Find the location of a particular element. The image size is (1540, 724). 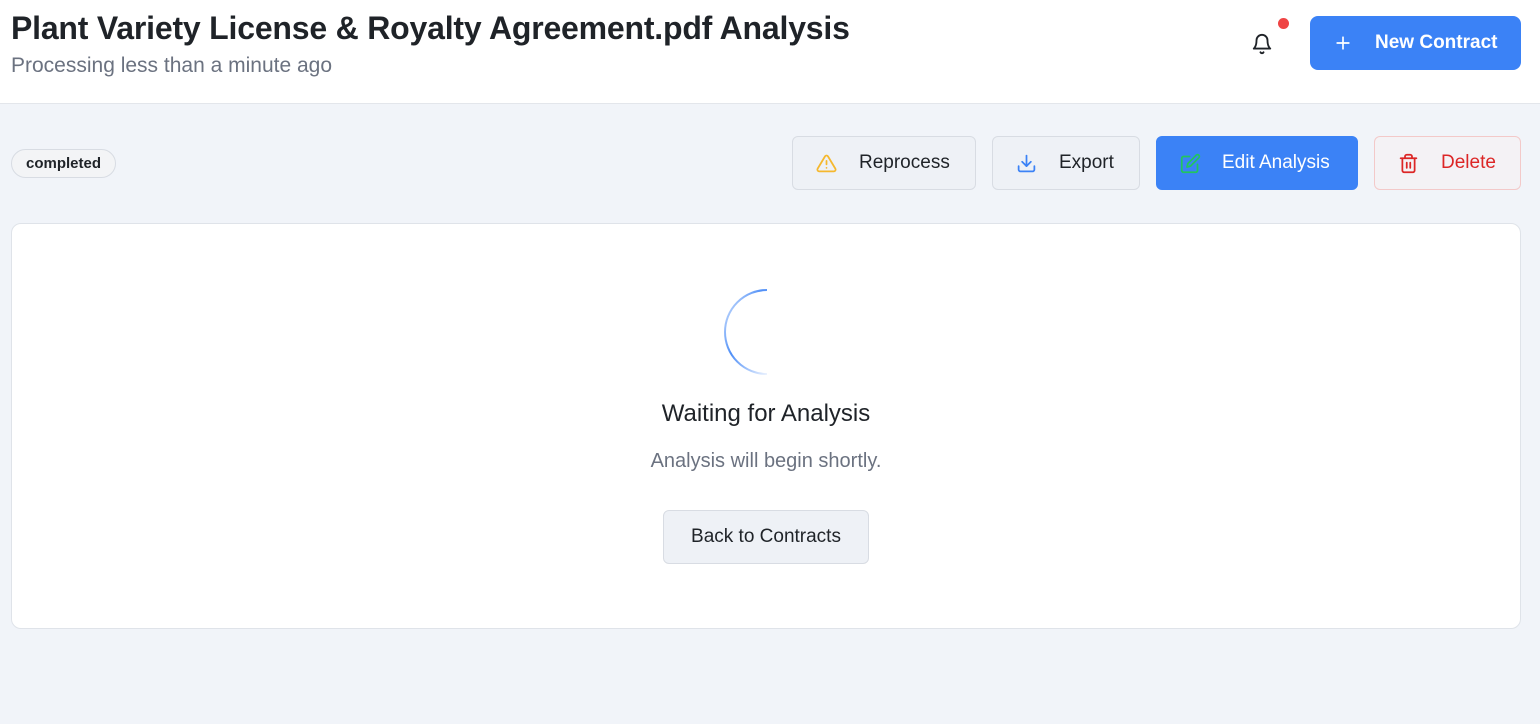

delete-button: Delete is located at coordinates (1447, 163).